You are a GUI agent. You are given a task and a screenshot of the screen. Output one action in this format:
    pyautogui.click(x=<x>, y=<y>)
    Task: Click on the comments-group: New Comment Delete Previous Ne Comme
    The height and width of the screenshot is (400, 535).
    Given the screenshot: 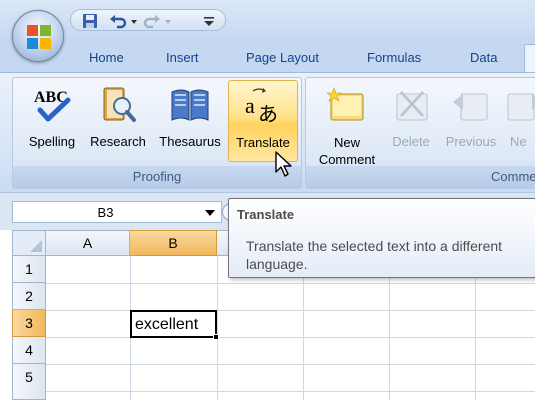 What is the action you would take?
    pyautogui.click(x=420, y=133)
    